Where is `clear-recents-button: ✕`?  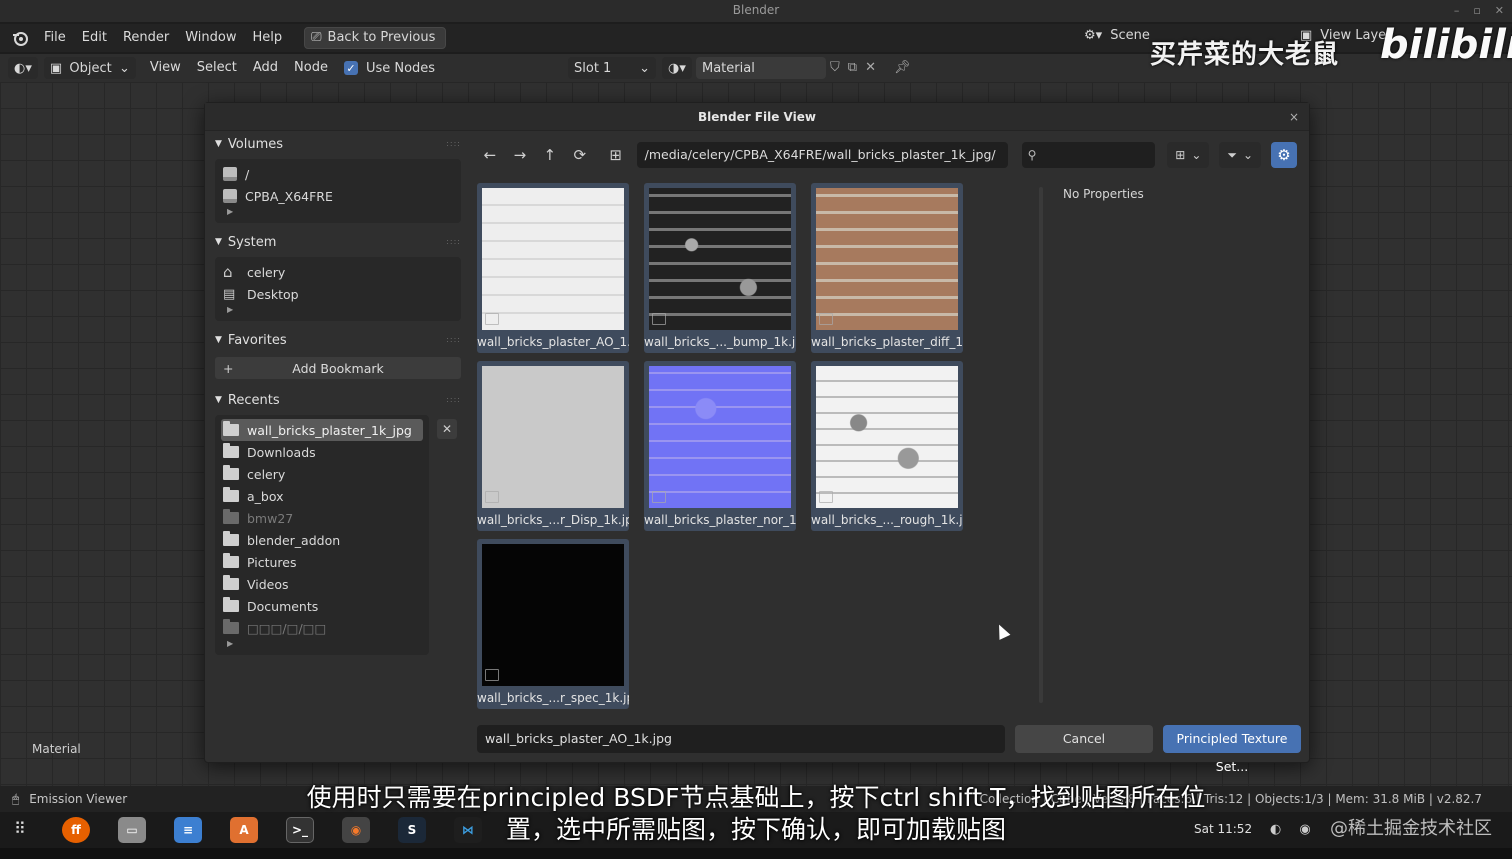 clear-recents-button: ✕ is located at coordinates (447, 429).